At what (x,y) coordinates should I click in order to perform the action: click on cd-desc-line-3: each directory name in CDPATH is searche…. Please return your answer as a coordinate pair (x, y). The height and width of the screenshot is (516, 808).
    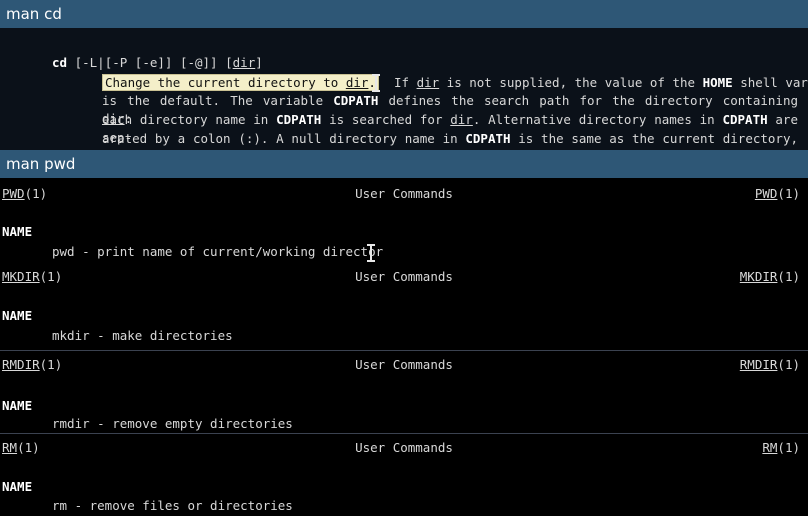
    Looking at the image, I should click on (450, 128).